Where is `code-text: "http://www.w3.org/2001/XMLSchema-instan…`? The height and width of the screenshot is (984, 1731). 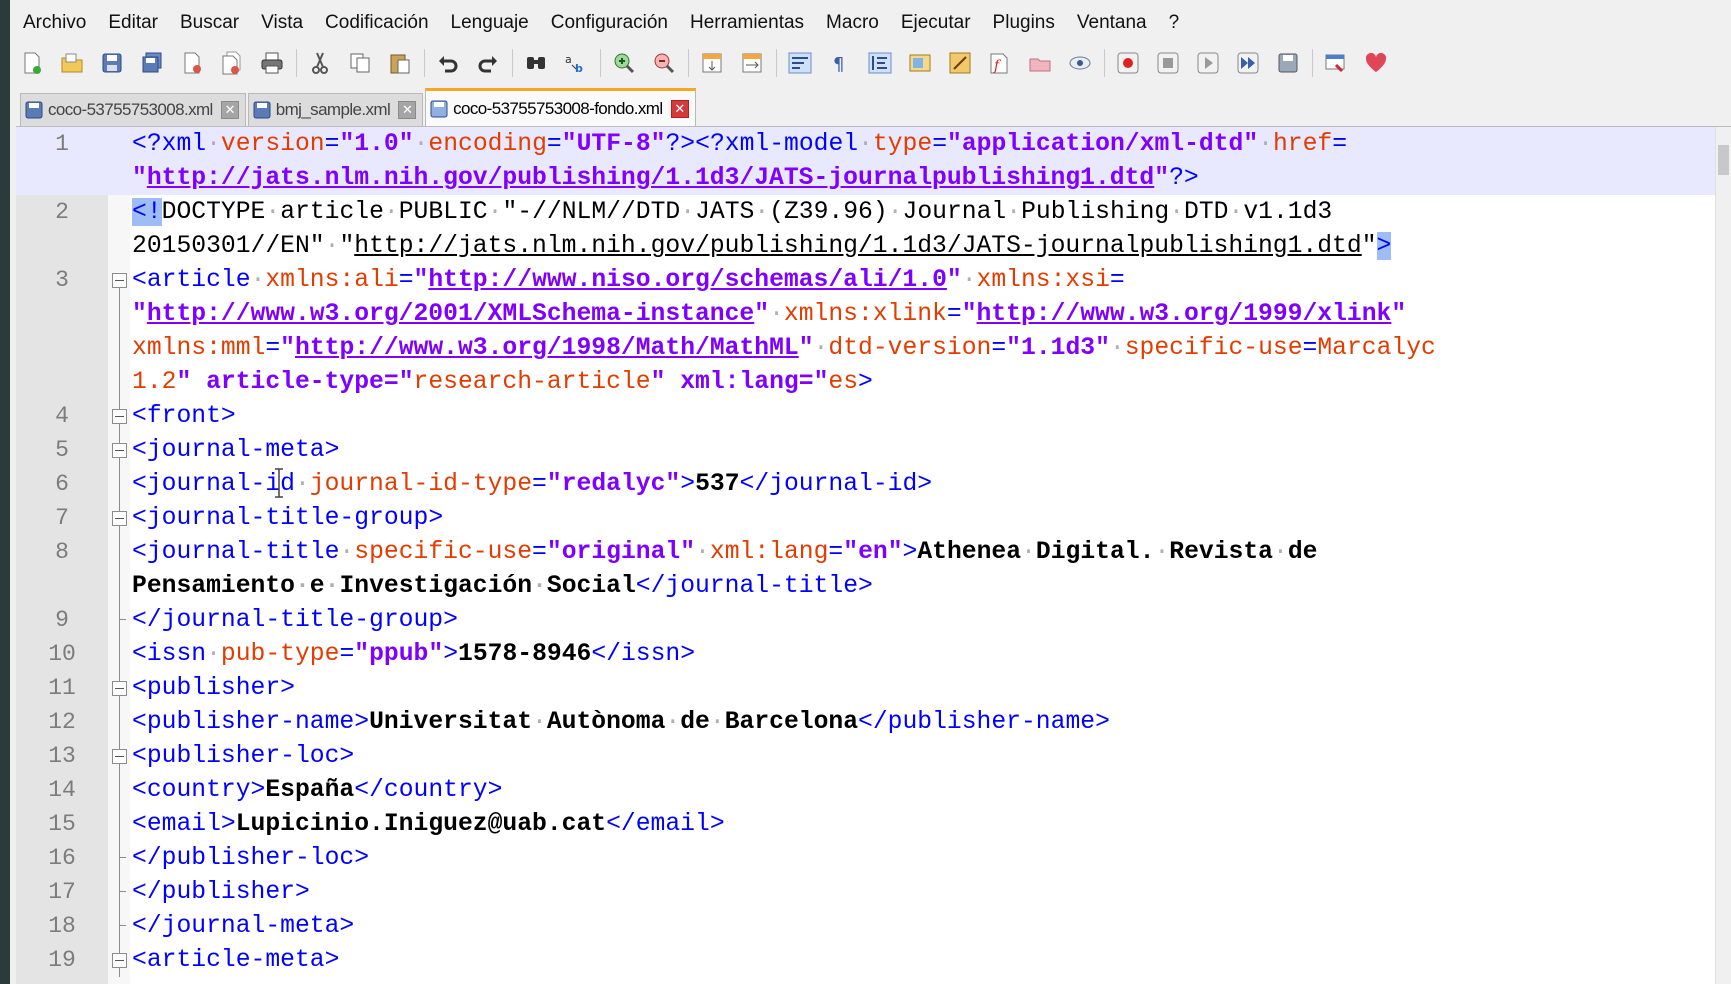
code-text: "http://www.w3.org/2001/XMLSchema-instan… is located at coordinates (769, 314).